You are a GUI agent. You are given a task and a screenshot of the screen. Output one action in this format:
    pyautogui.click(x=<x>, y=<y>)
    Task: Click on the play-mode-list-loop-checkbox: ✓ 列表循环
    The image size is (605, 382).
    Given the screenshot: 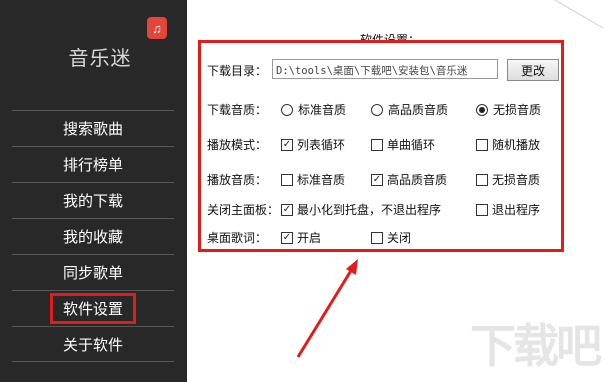 What is the action you would take?
    pyautogui.click(x=313, y=144)
    